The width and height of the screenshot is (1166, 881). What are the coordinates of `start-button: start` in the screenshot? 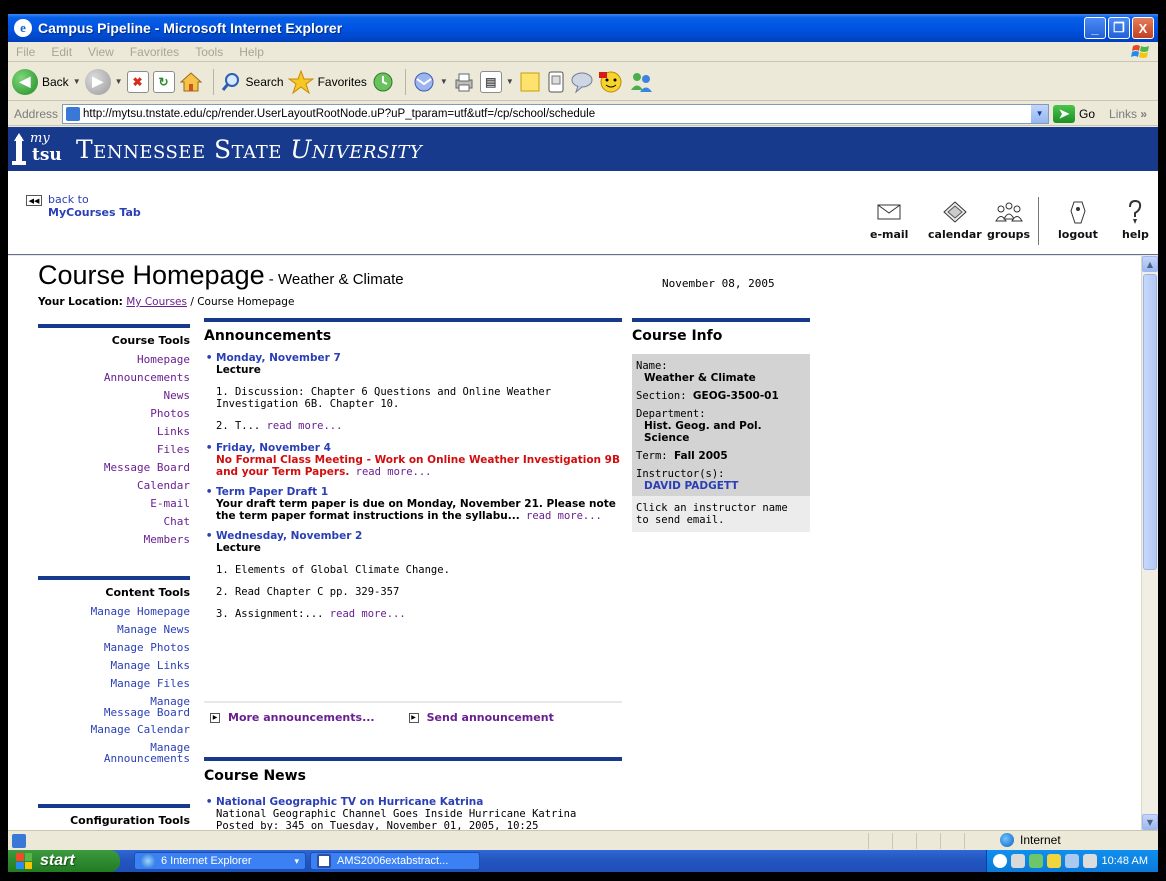 It's located at (64, 861).